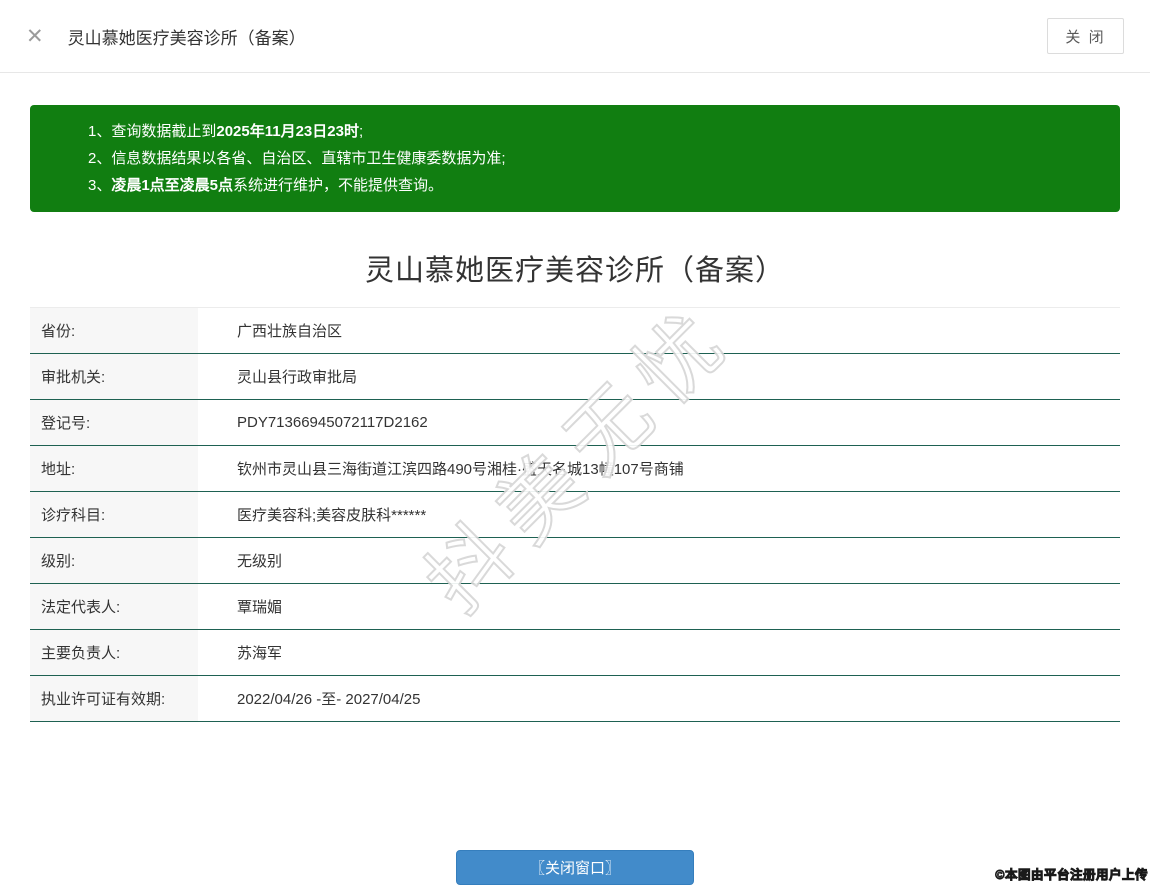 The image size is (1150, 886). Describe the element at coordinates (575, 36) in the screenshot. I see `modal-header: ✕ 灵山慕她医疗美容诊所（备案） 关 闭` at that location.